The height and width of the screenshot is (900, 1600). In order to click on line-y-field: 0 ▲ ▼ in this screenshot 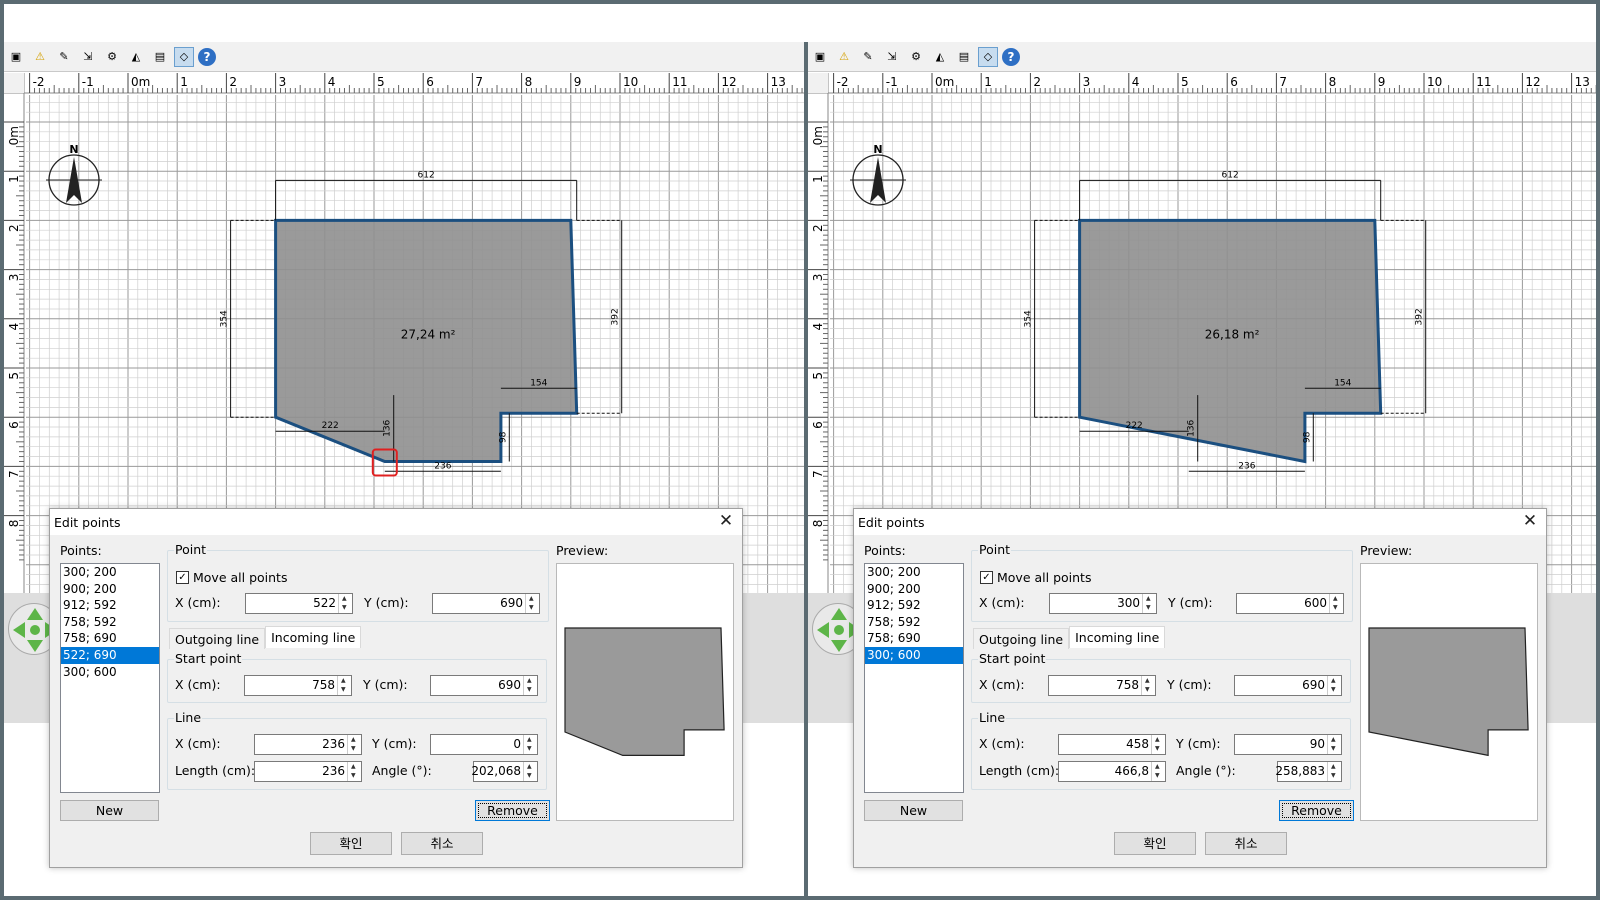, I will do `click(484, 744)`.